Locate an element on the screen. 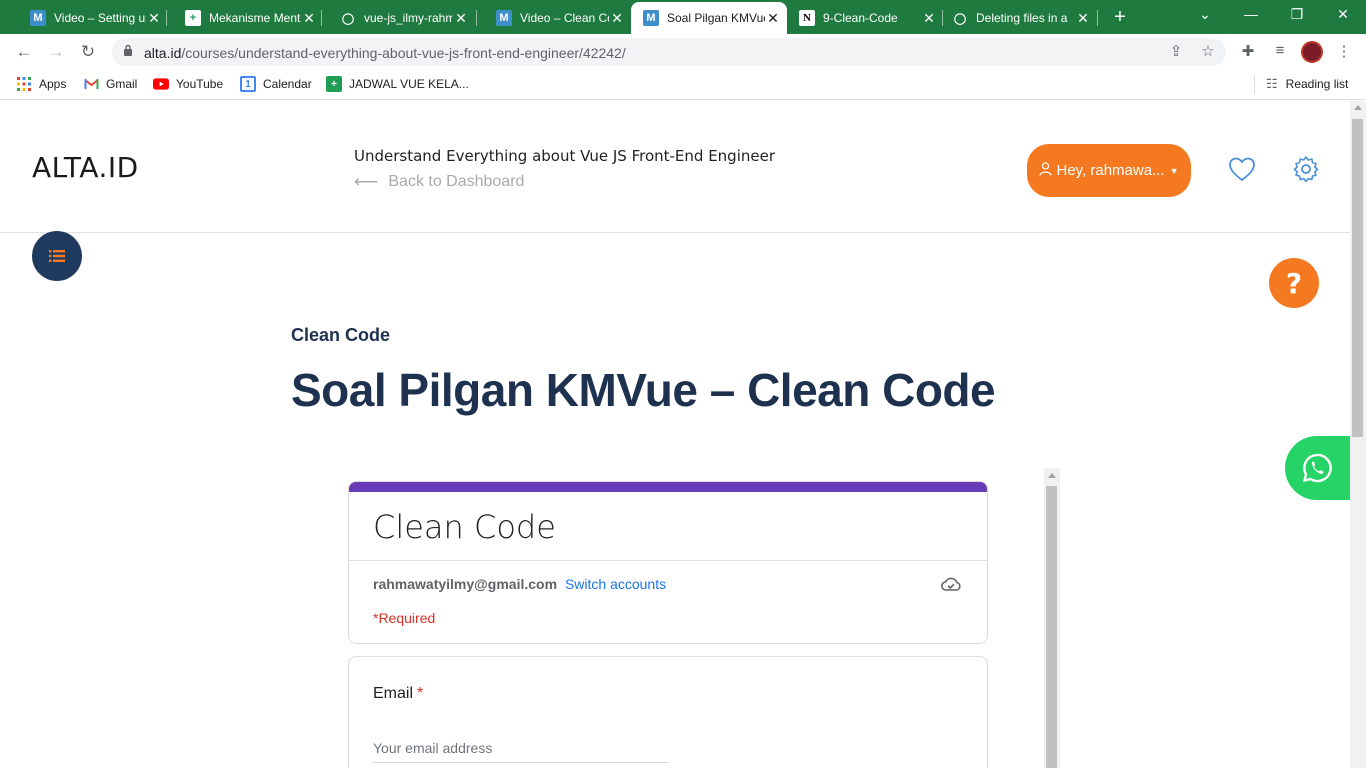  account-info: rahmawatyilmy@gmail.com Switch accounts is located at coordinates (519, 584).